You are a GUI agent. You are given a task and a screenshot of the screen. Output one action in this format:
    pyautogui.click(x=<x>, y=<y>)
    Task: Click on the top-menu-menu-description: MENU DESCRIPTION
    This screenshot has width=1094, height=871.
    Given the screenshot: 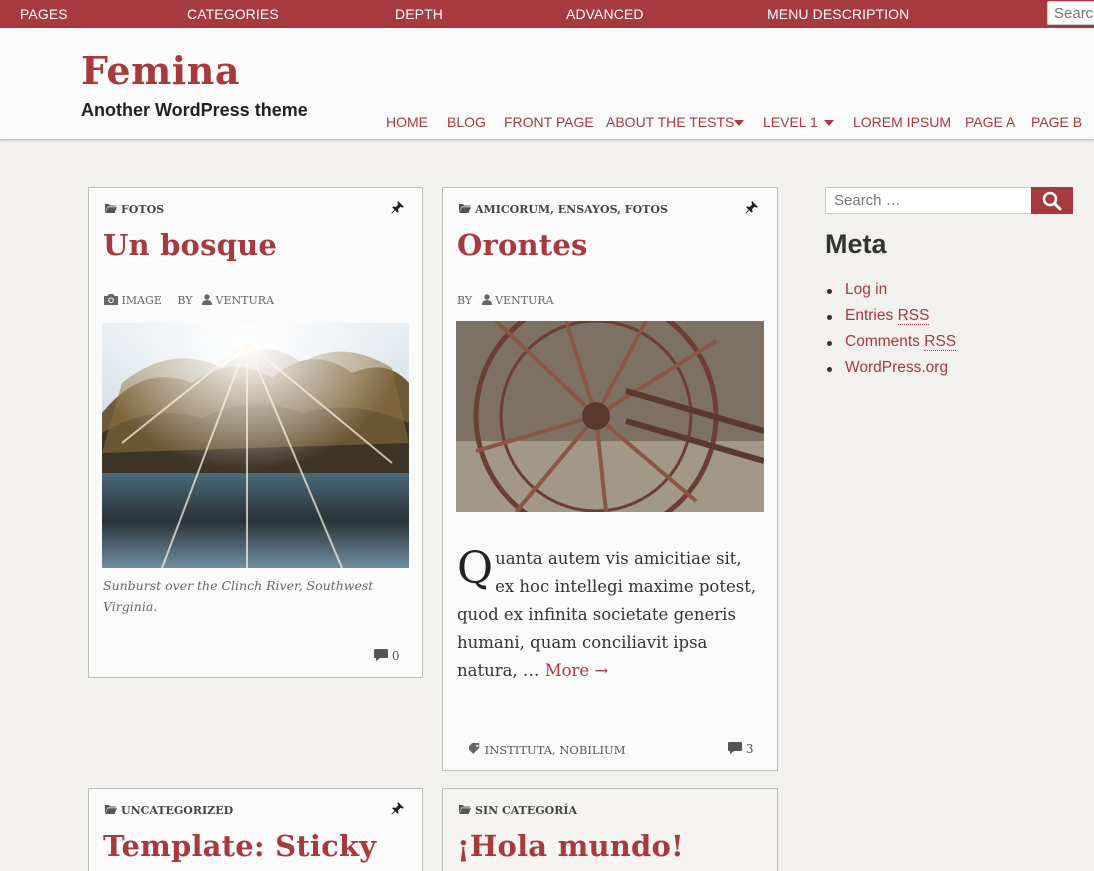 What is the action you would take?
    pyautogui.click(x=838, y=14)
    